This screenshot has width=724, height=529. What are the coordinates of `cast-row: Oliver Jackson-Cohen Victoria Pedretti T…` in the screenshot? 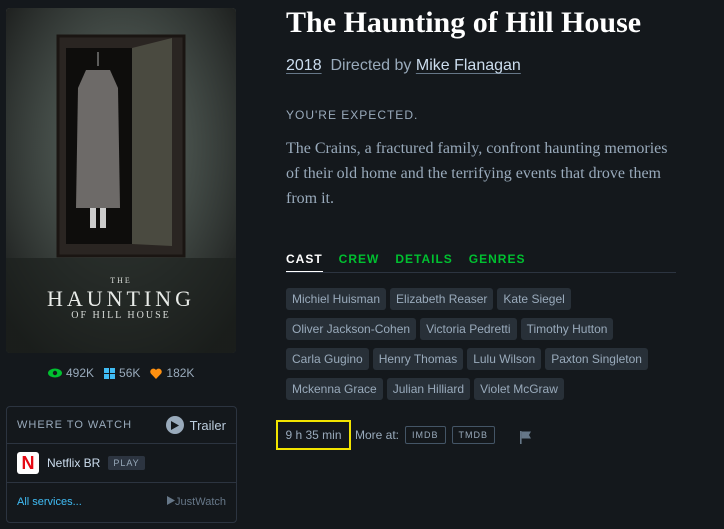 It's located at (486, 329).